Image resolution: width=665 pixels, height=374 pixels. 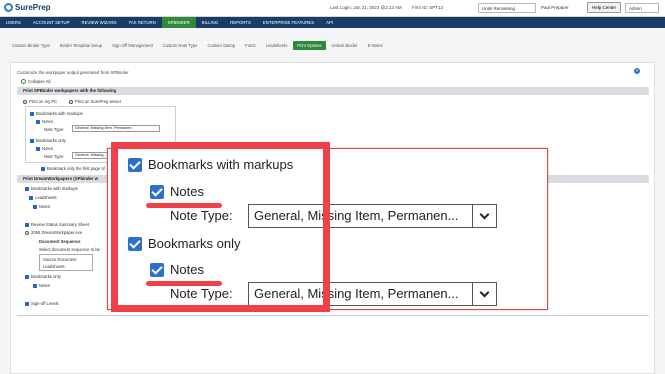 I want to click on small-note-type-select-2: General, Missing, so click(x=92, y=155).